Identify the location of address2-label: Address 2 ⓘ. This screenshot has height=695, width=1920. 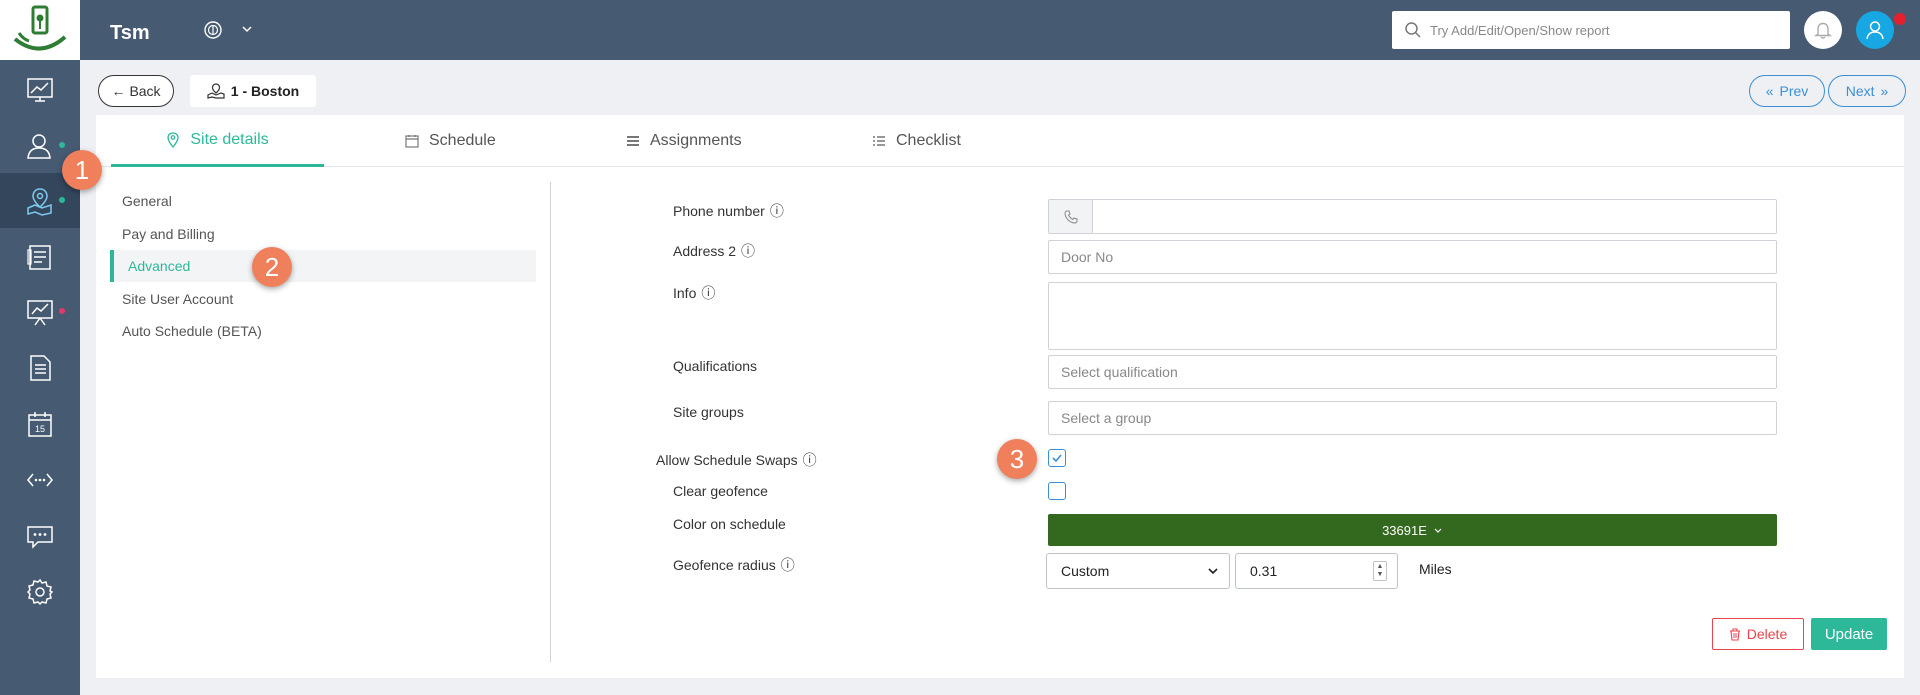
(714, 251).